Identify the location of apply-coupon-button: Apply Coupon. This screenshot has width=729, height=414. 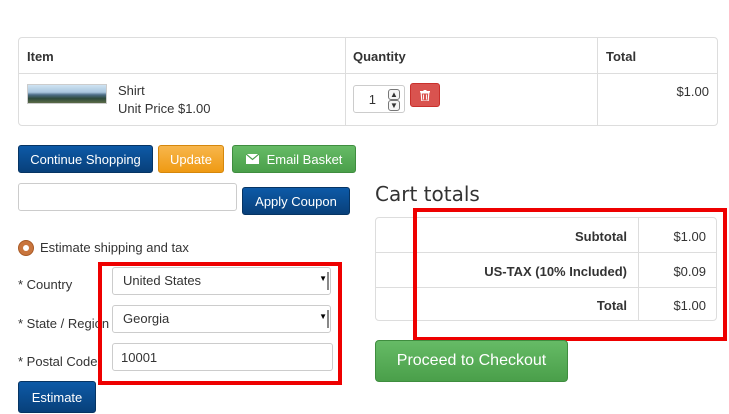
(296, 201).